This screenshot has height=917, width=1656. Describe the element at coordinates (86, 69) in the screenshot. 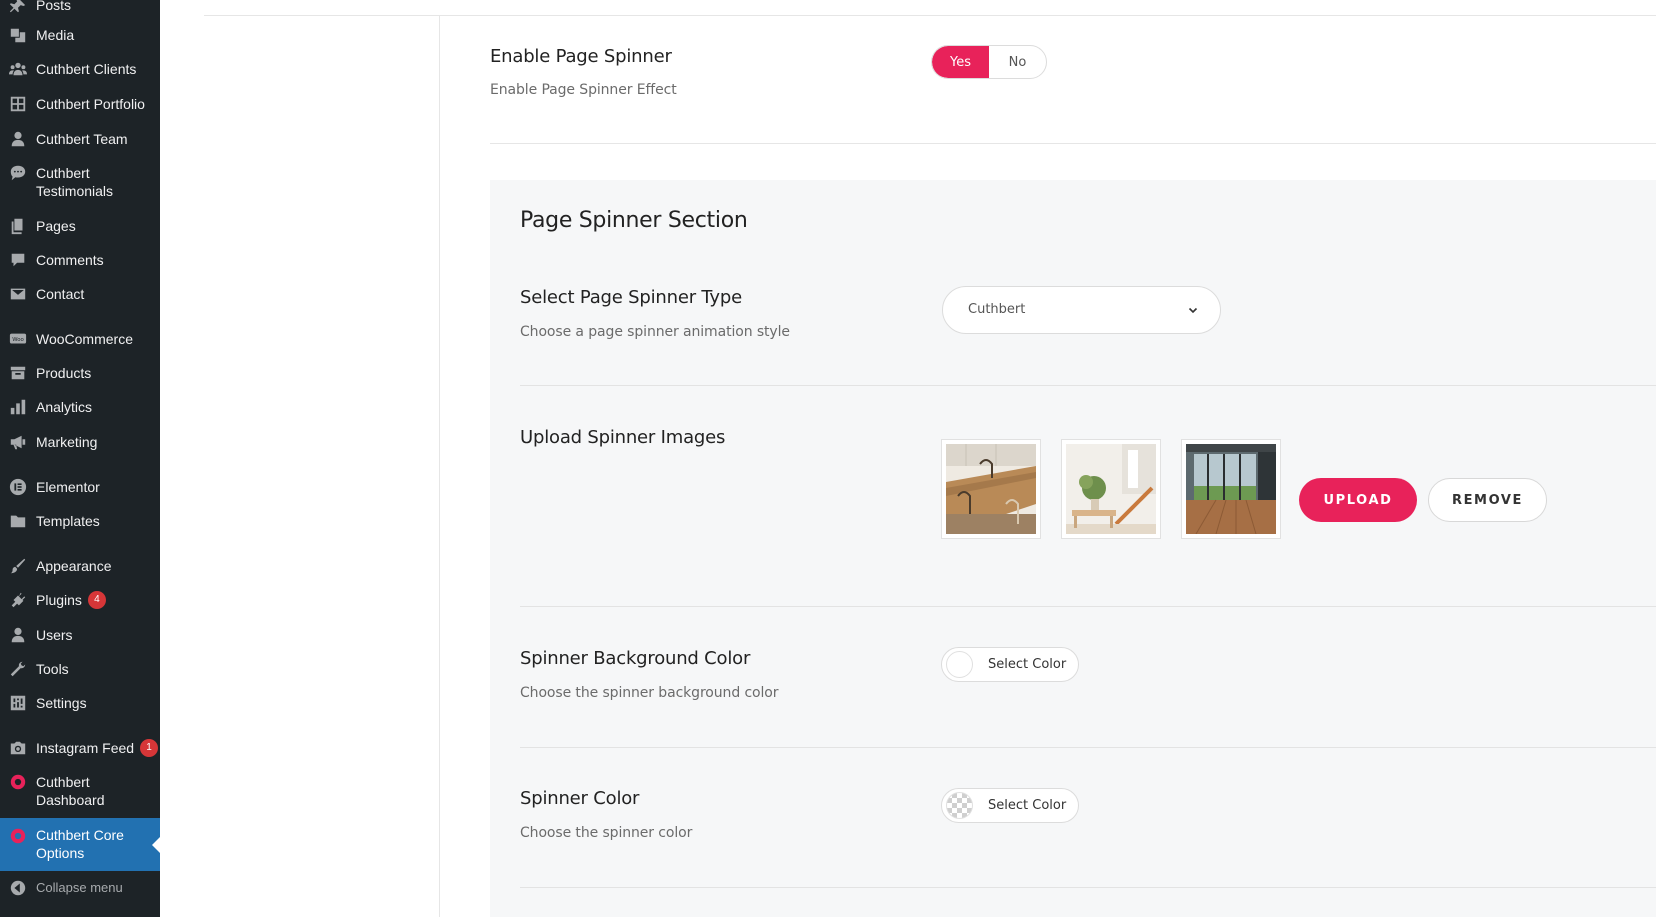

I see `sidebar-item-label: Cuthbert Clients` at that location.